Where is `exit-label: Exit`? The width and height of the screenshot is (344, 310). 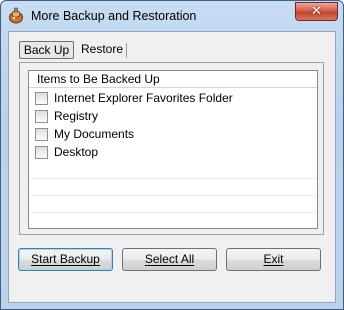 exit-label: Exit is located at coordinates (273, 259).